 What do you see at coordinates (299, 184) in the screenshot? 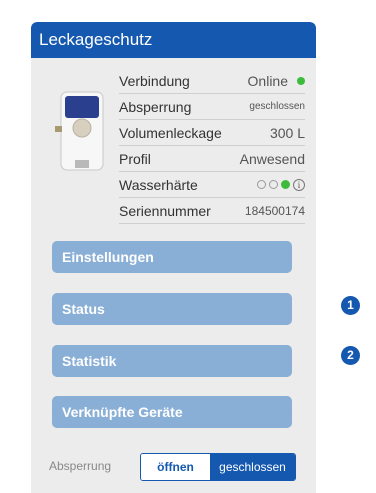
I see `info-icon: i` at bounding box center [299, 184].